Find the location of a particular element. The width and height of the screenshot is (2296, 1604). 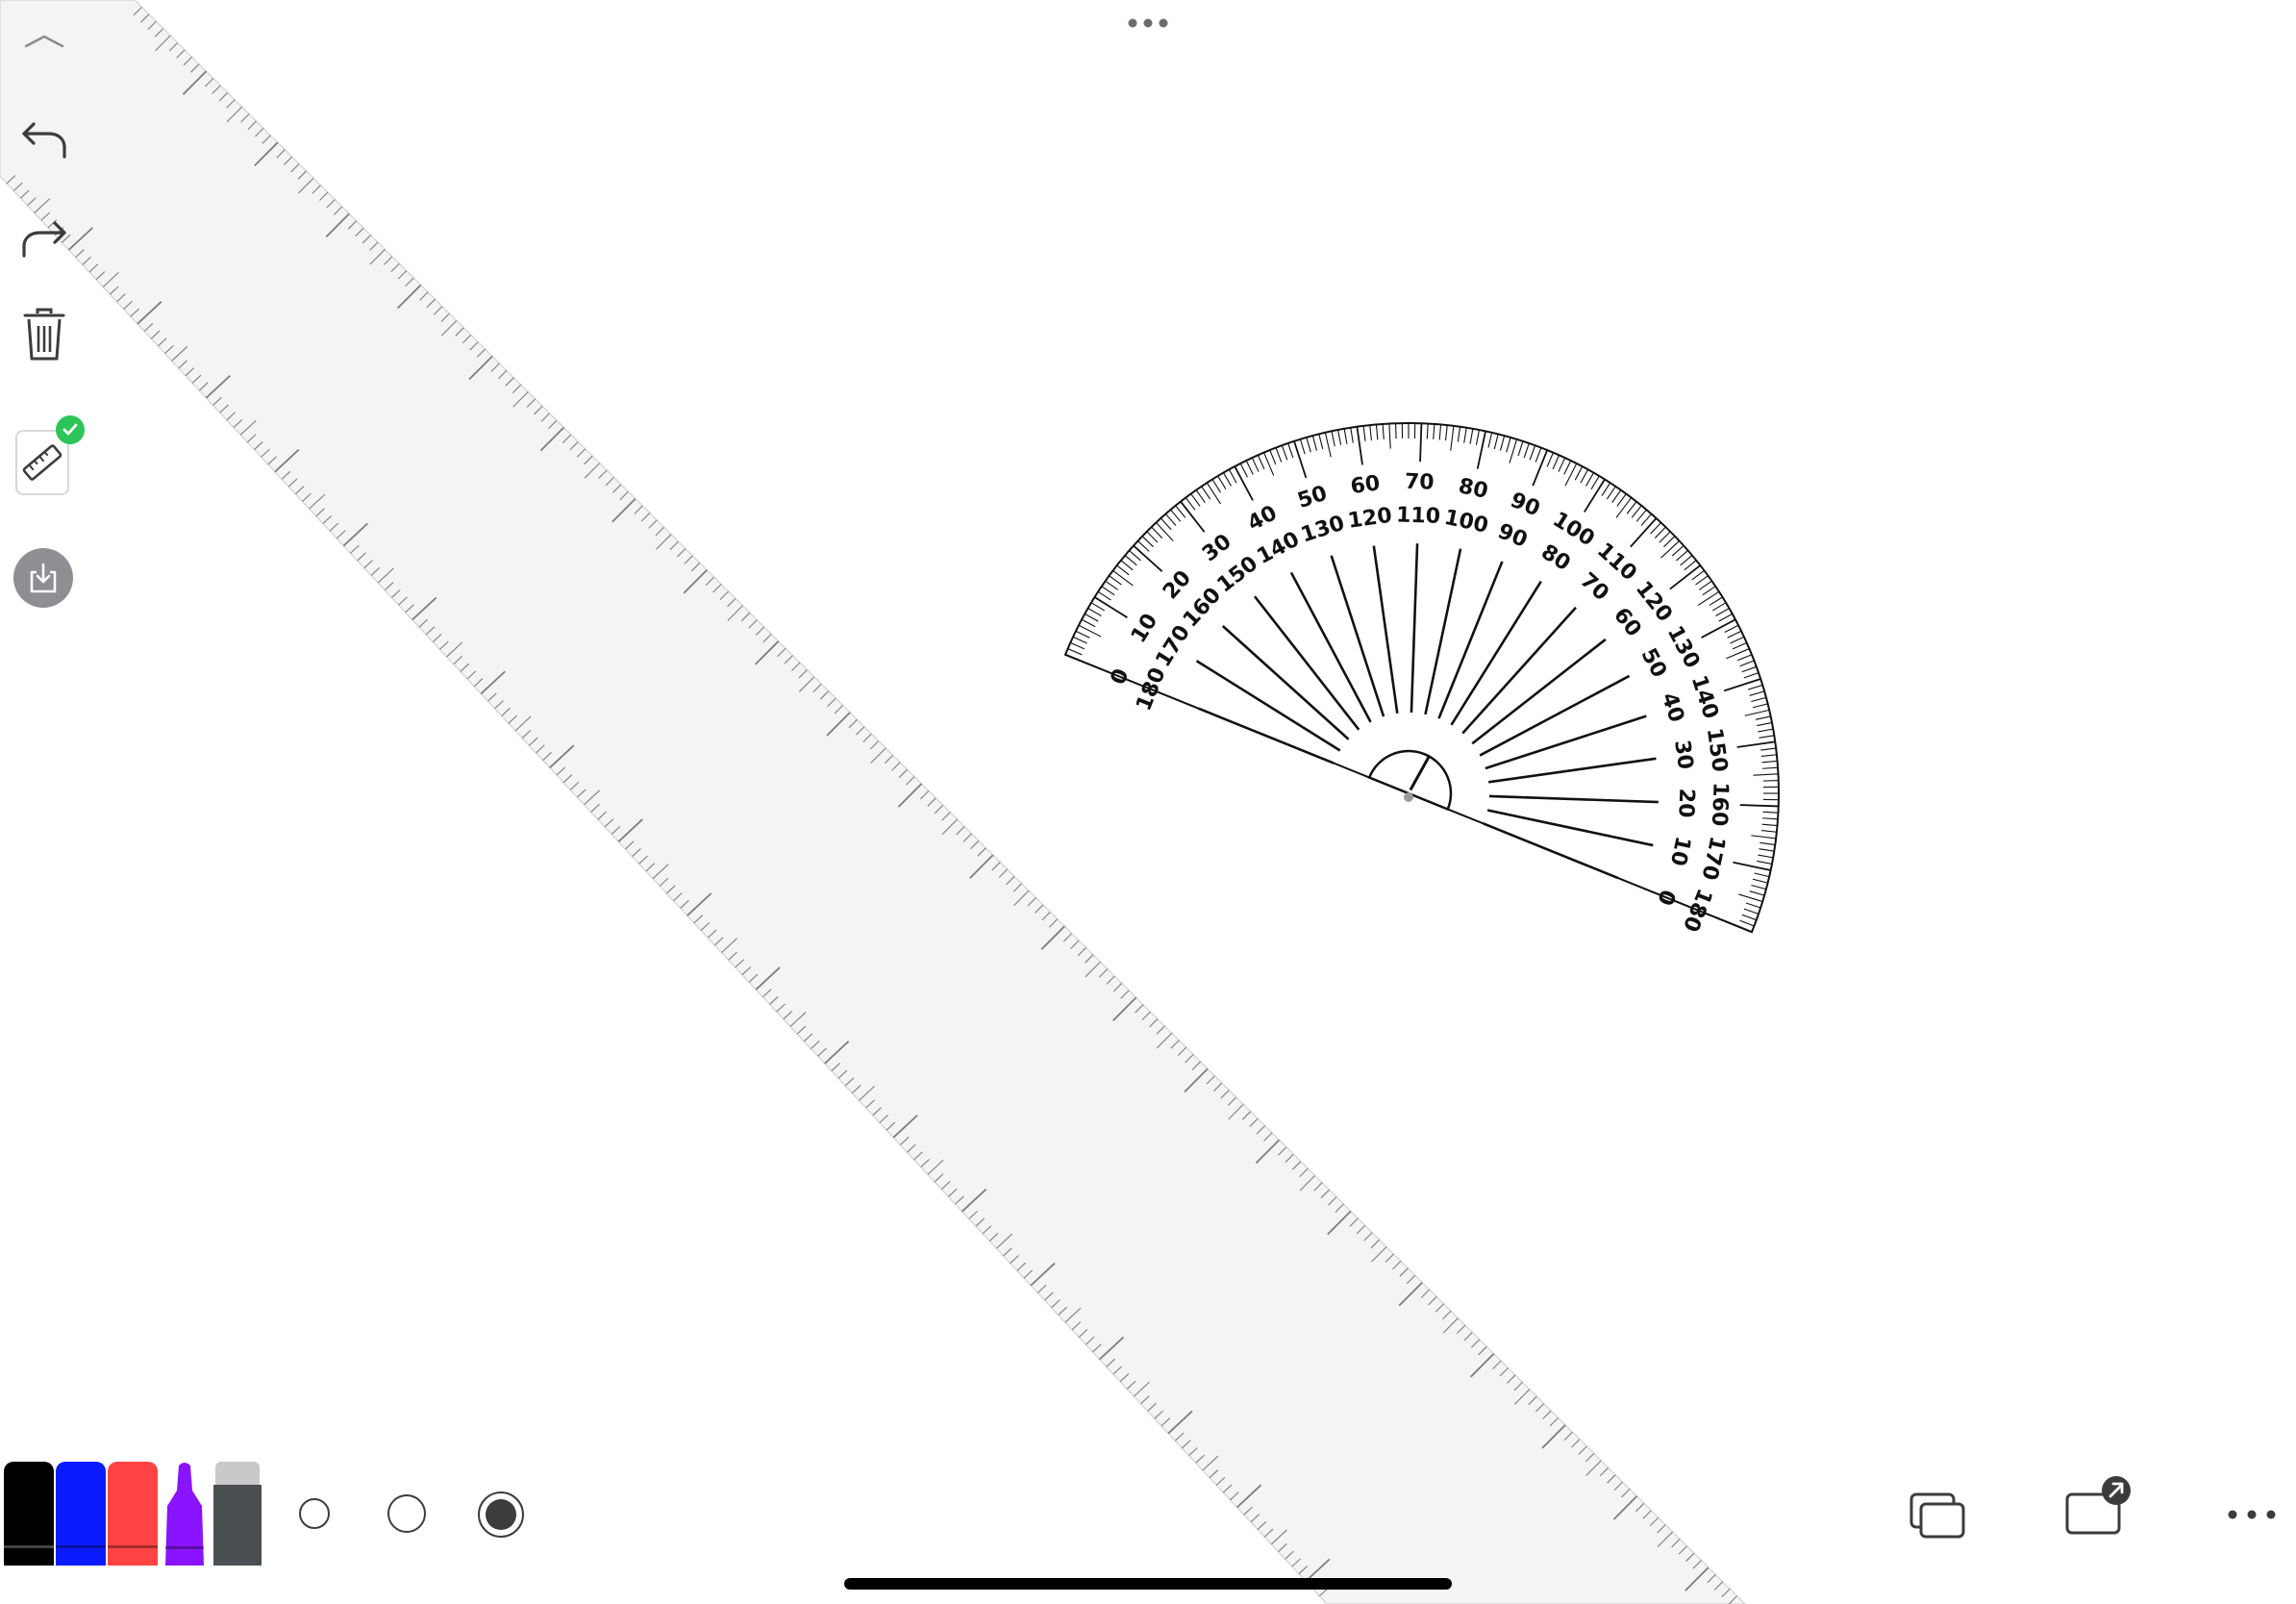

protractor-inner-label: 20 is located at coordinates (1685, 802).